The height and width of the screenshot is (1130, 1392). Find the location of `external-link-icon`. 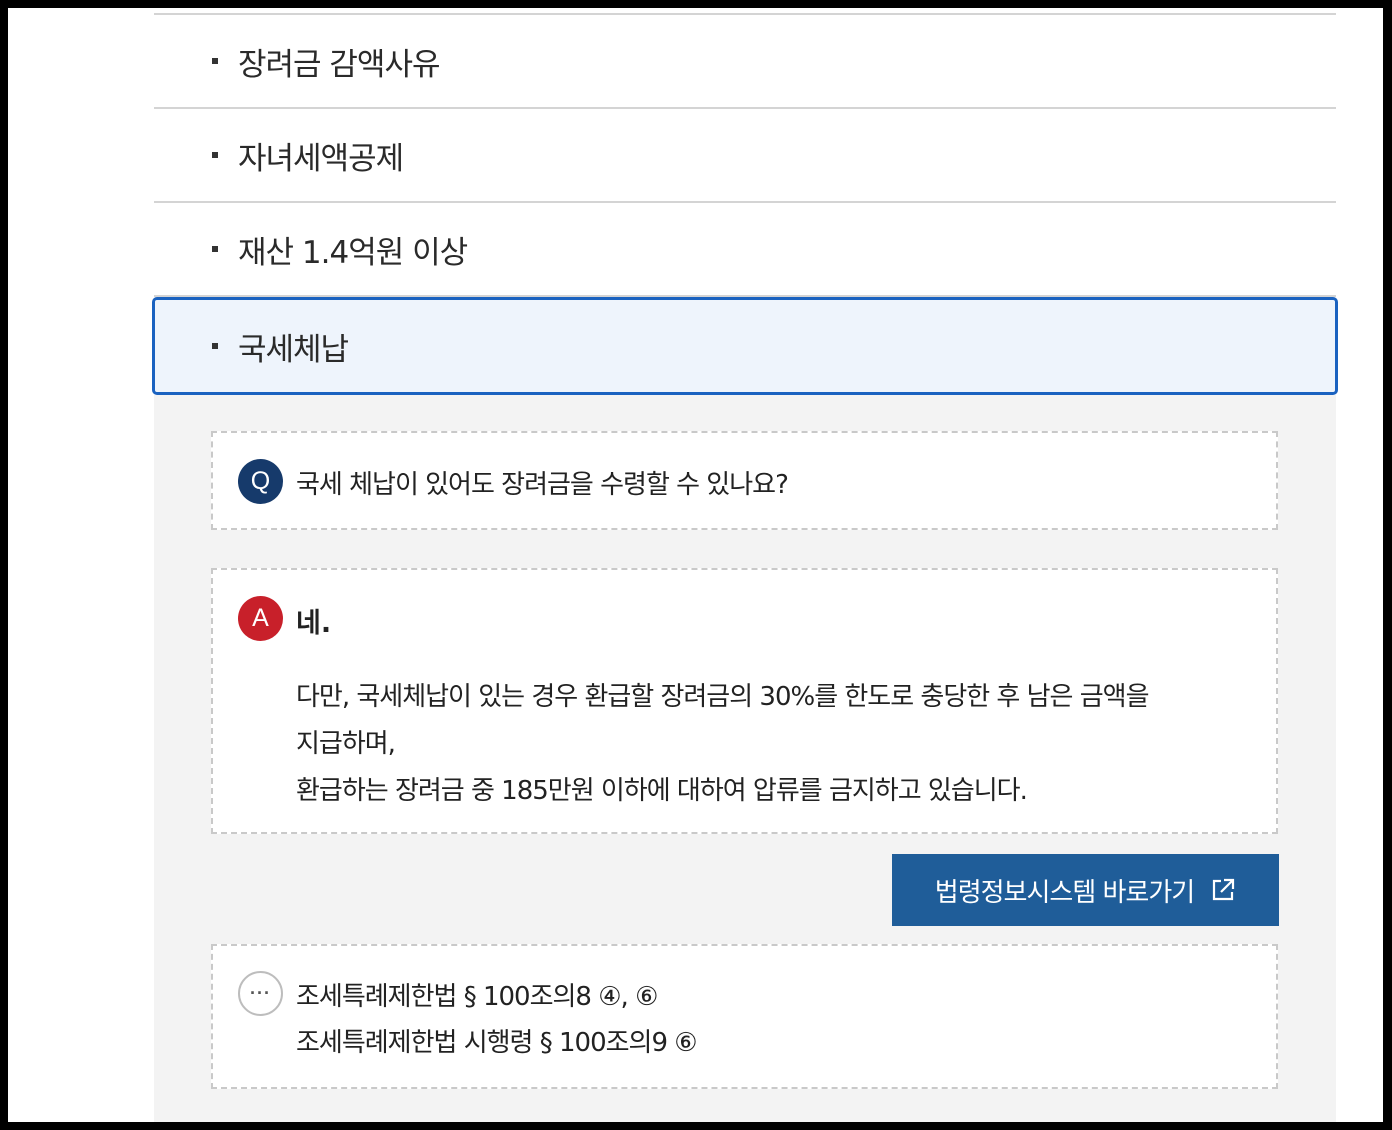

external-link-icon is located at coordinates (1223, 890).